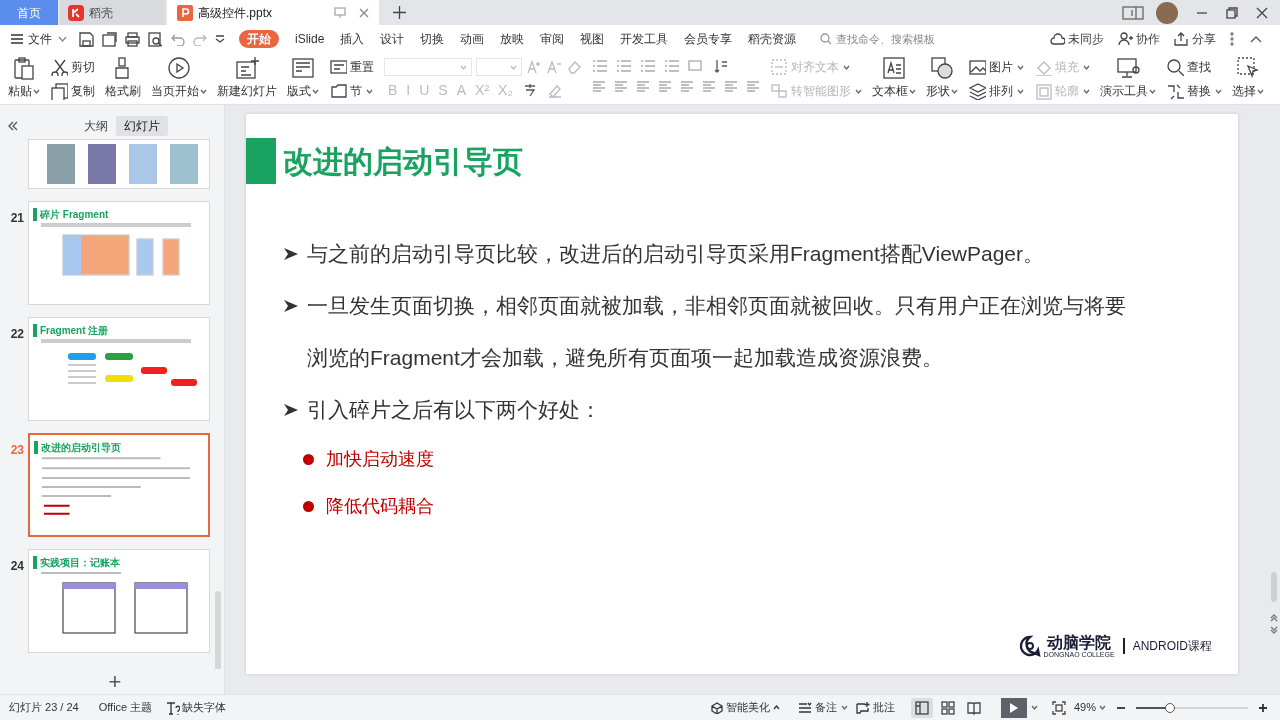  Describe the element at coordinates (745, 707) in the screenshot. I see `beautify-button: 智能美化` at that location.